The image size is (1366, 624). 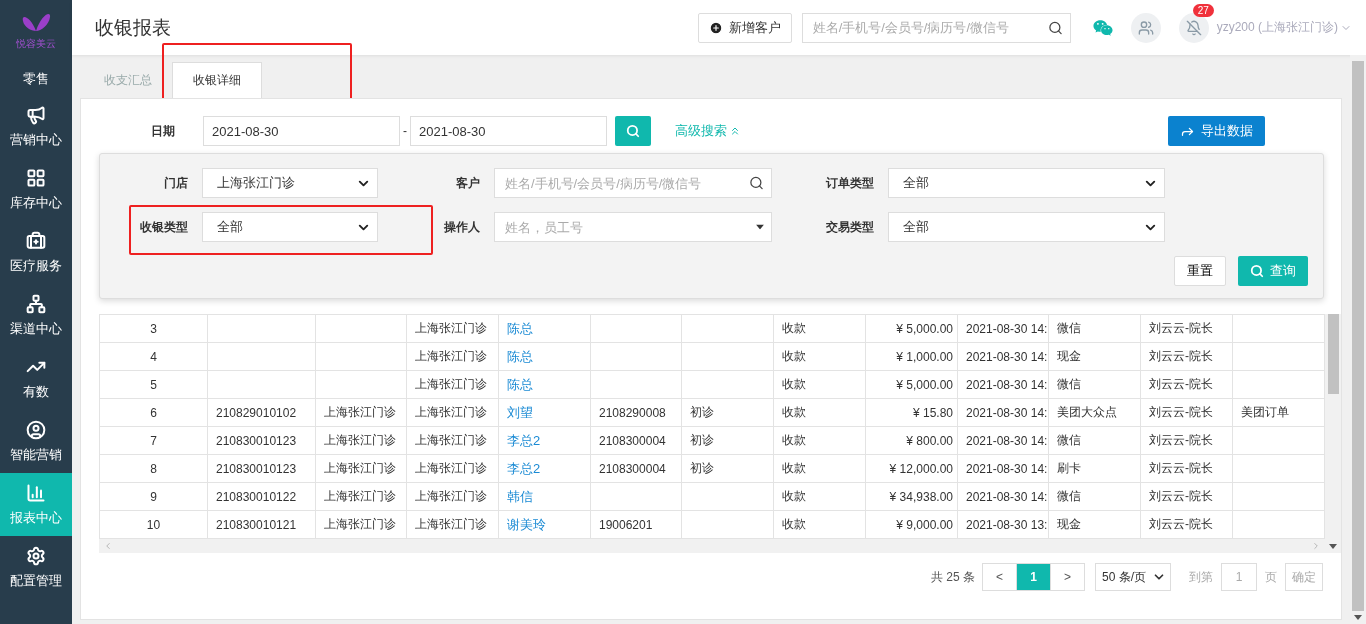 What do you see at coordinates (261, 468) in the screenshot?
I see `table-cell: 210830010123` at bounding box center [261, 468].